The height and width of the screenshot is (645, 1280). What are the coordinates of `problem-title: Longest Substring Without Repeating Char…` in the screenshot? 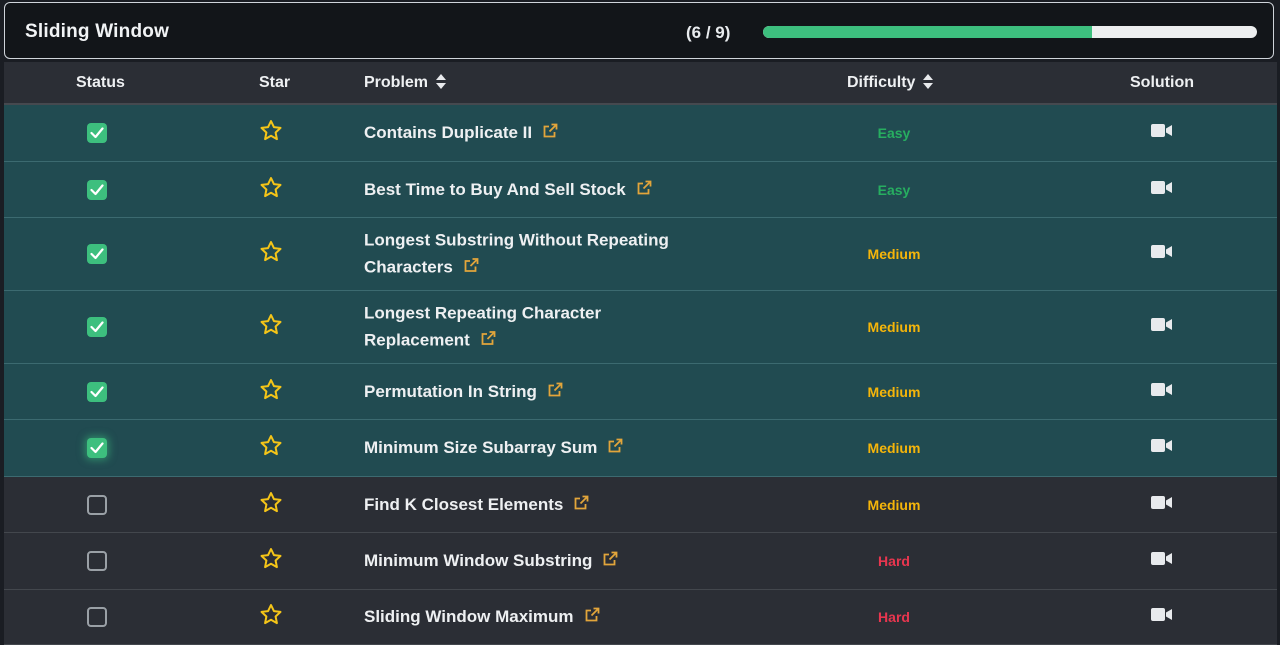 It's located at (516, 254).